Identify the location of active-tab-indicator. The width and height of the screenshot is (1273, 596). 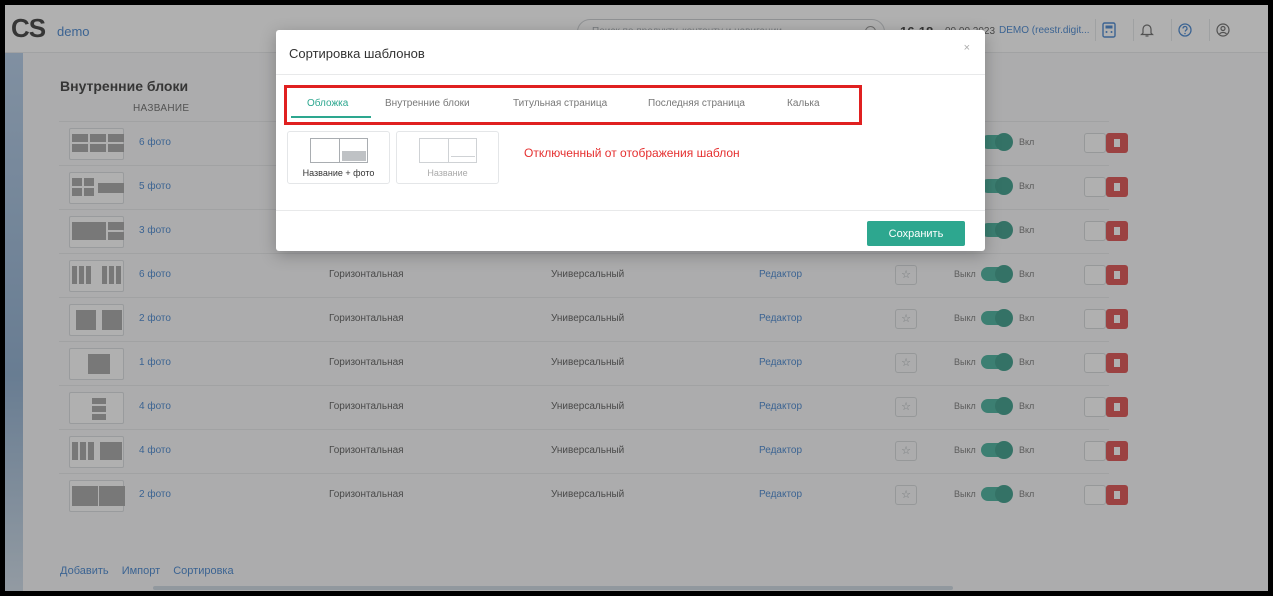
(331, 117).